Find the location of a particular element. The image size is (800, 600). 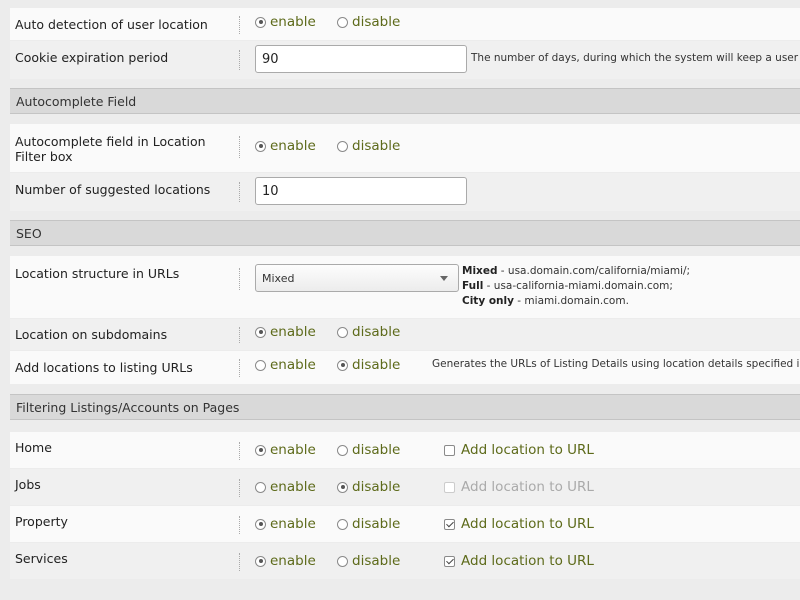

jobs-disable-radio: disable is located at coordinates (368, 487).